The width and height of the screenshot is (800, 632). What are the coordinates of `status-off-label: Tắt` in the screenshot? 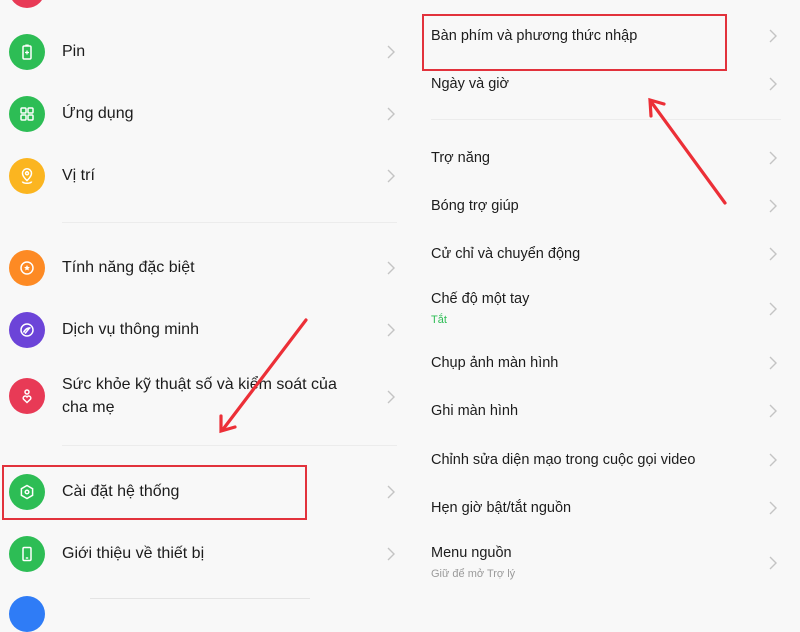 It's located at (439, 320).